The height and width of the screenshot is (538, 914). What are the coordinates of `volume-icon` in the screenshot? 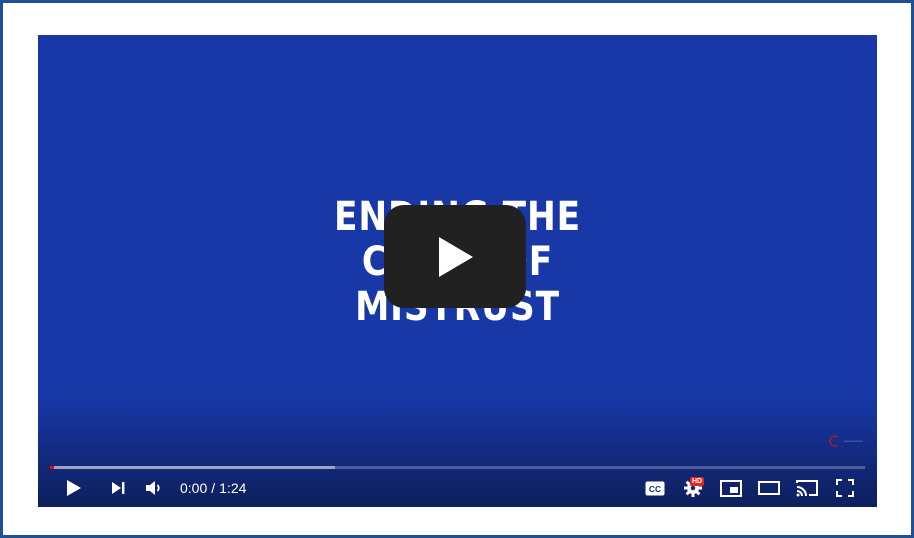 It's located at (153, 488).